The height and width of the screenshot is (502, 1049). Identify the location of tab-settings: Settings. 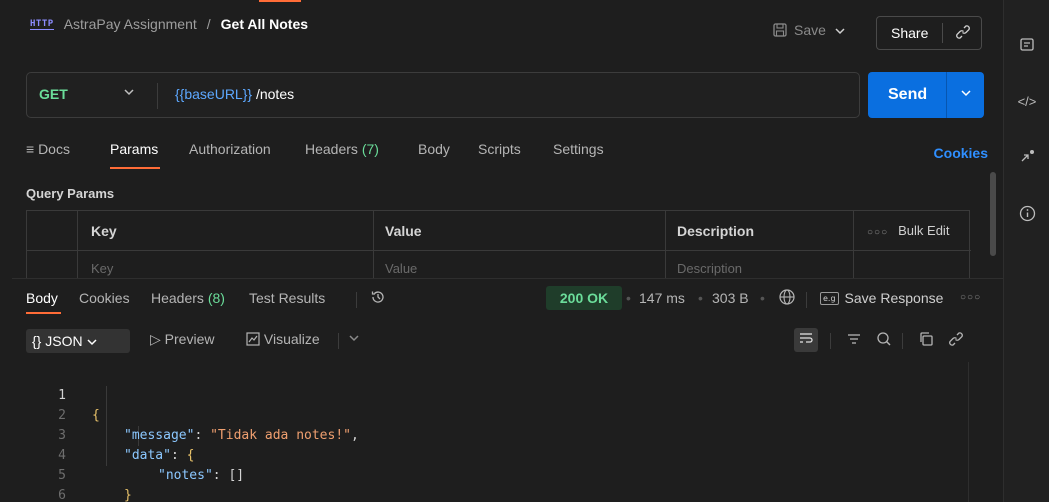
(578, 149).